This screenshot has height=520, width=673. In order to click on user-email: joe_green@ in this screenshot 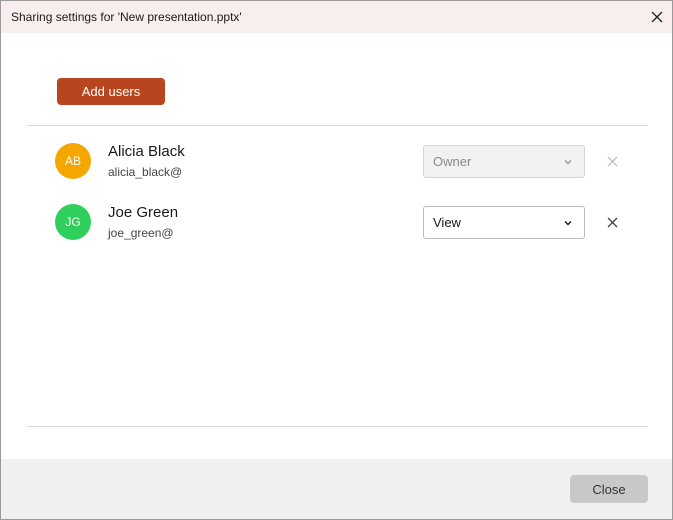, I will do `click(141, 233)`.